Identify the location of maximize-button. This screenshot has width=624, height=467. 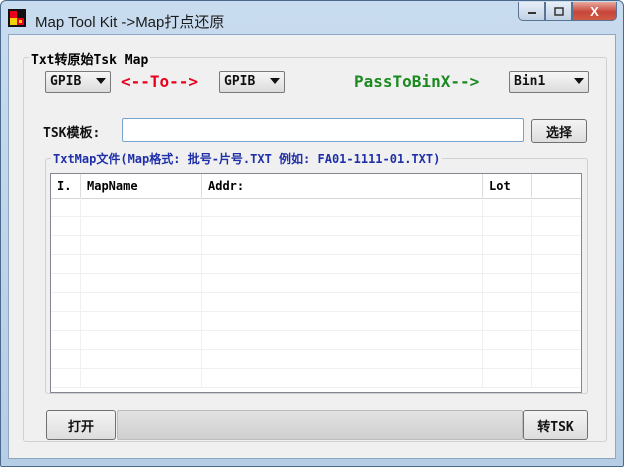
(558, 11).